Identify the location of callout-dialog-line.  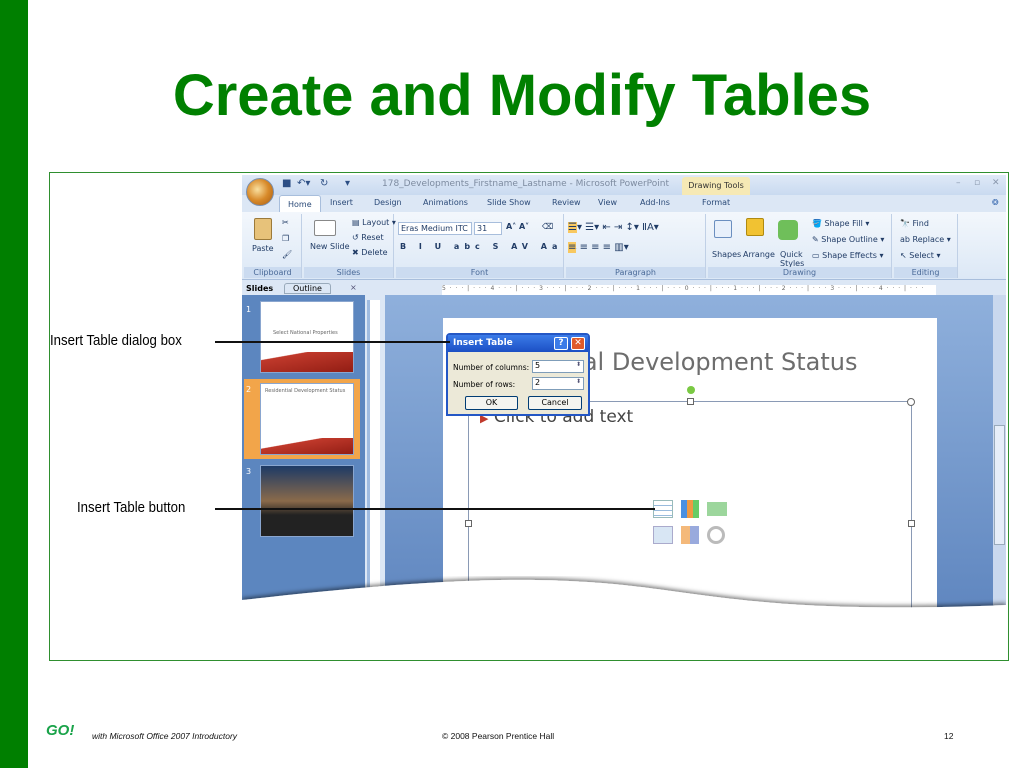
(332, 342).